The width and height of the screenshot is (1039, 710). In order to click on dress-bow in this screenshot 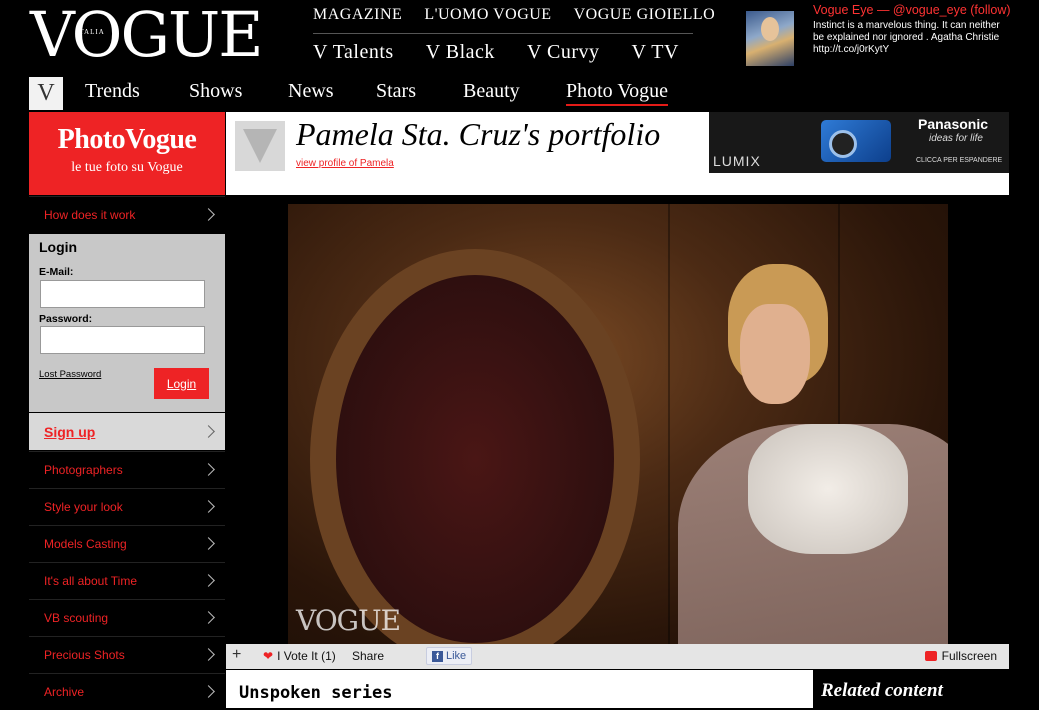, I will do `click(828, 489)`.